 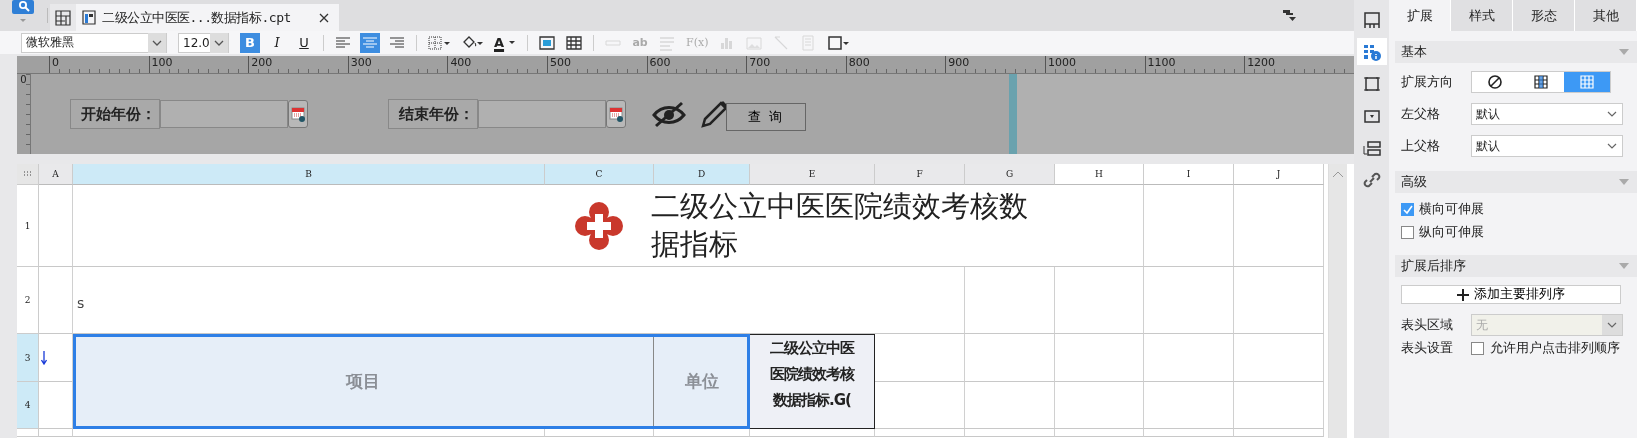 What do you see at coordinates (796, 64) in the screenshot?
I see `ruler-label: 700` at bounding box center [796, 64].